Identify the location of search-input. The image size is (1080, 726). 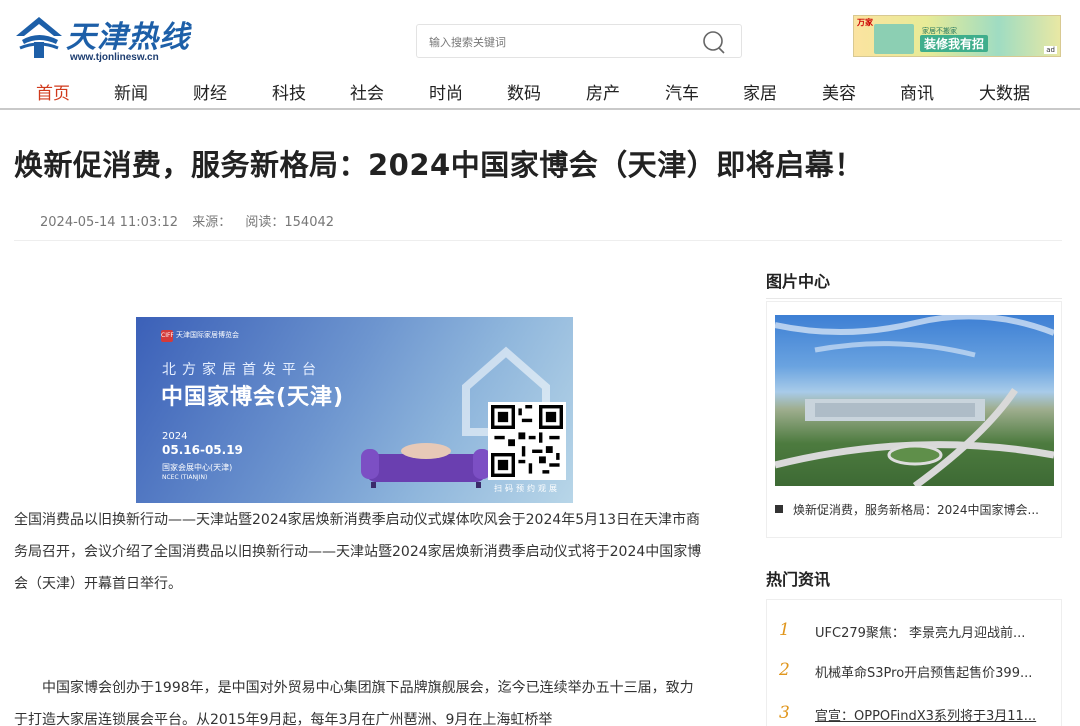
(564, 42).